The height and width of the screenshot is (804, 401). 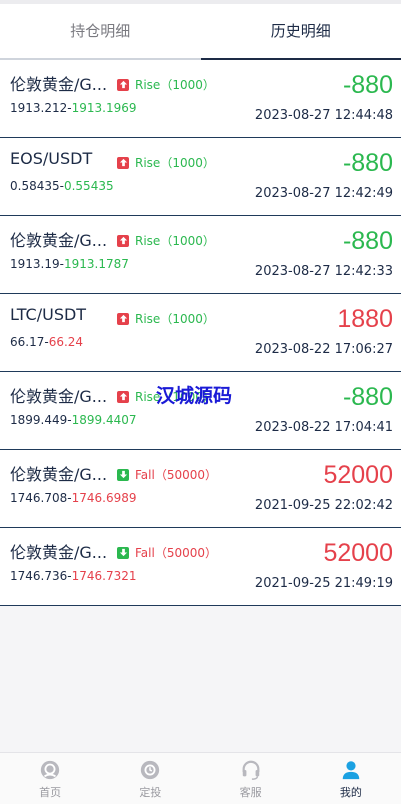 What do you see at coordinates (324, 115) in the screenshot?
I see `trade-time: 2023-08-27 12:44:48` at bounding box center [324, 115].